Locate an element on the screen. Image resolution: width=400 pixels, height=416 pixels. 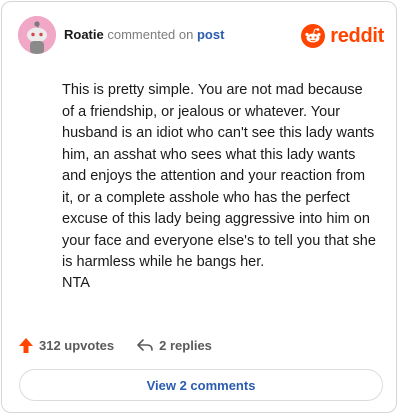
replies-button: 2 replies is located at coordinates (174, 345).